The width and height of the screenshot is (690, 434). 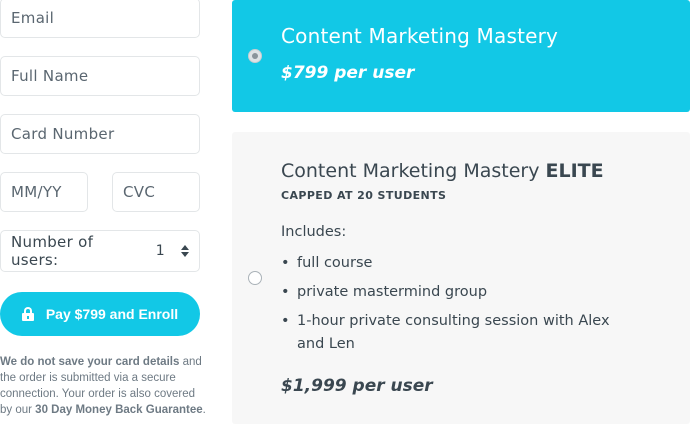 I want to click on cvc-field: CVC, so click(x=156, y=192).